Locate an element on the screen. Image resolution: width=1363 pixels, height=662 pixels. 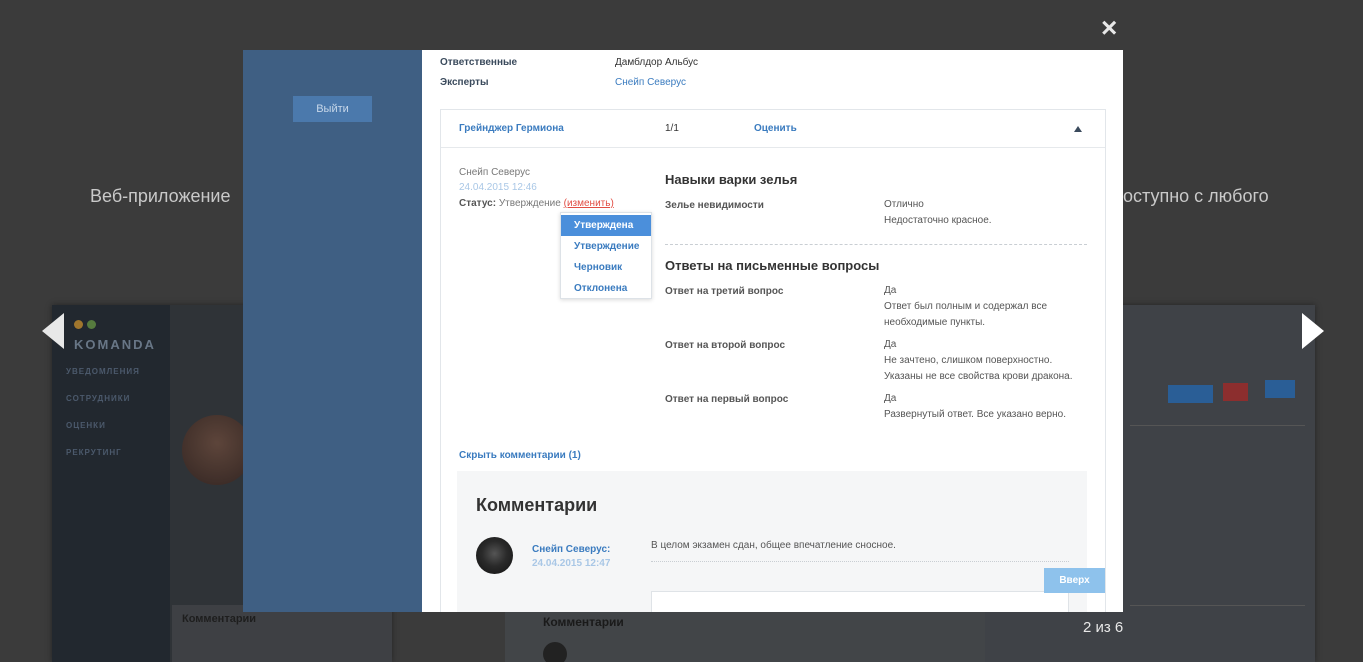
review-author: Снейп Северус is located at coordinates (494, 172).